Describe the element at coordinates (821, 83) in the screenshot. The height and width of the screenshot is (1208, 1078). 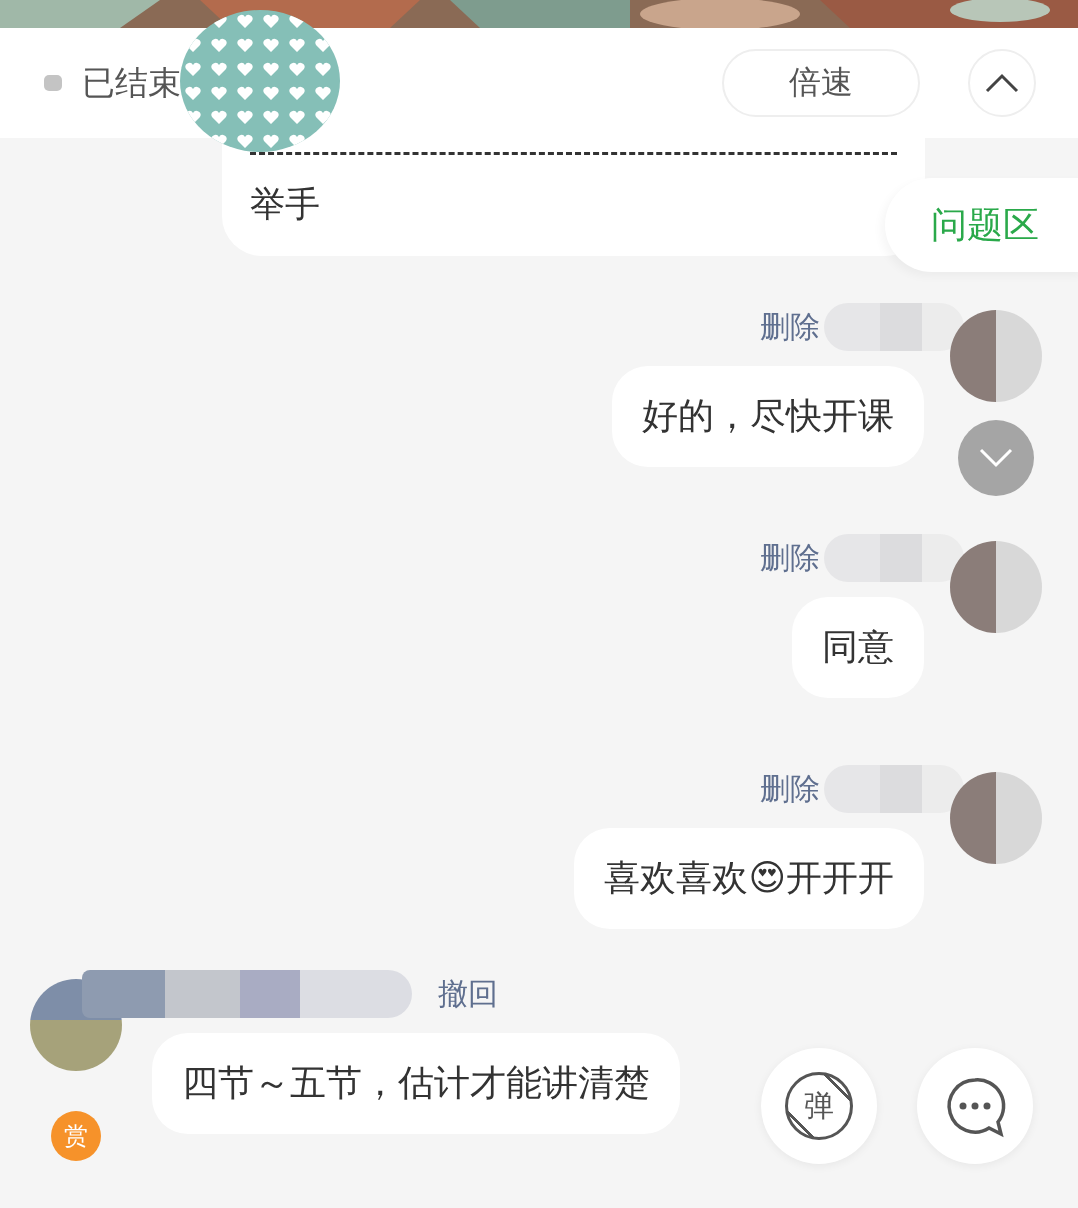
I see `speed-button: 倍速` at that location.